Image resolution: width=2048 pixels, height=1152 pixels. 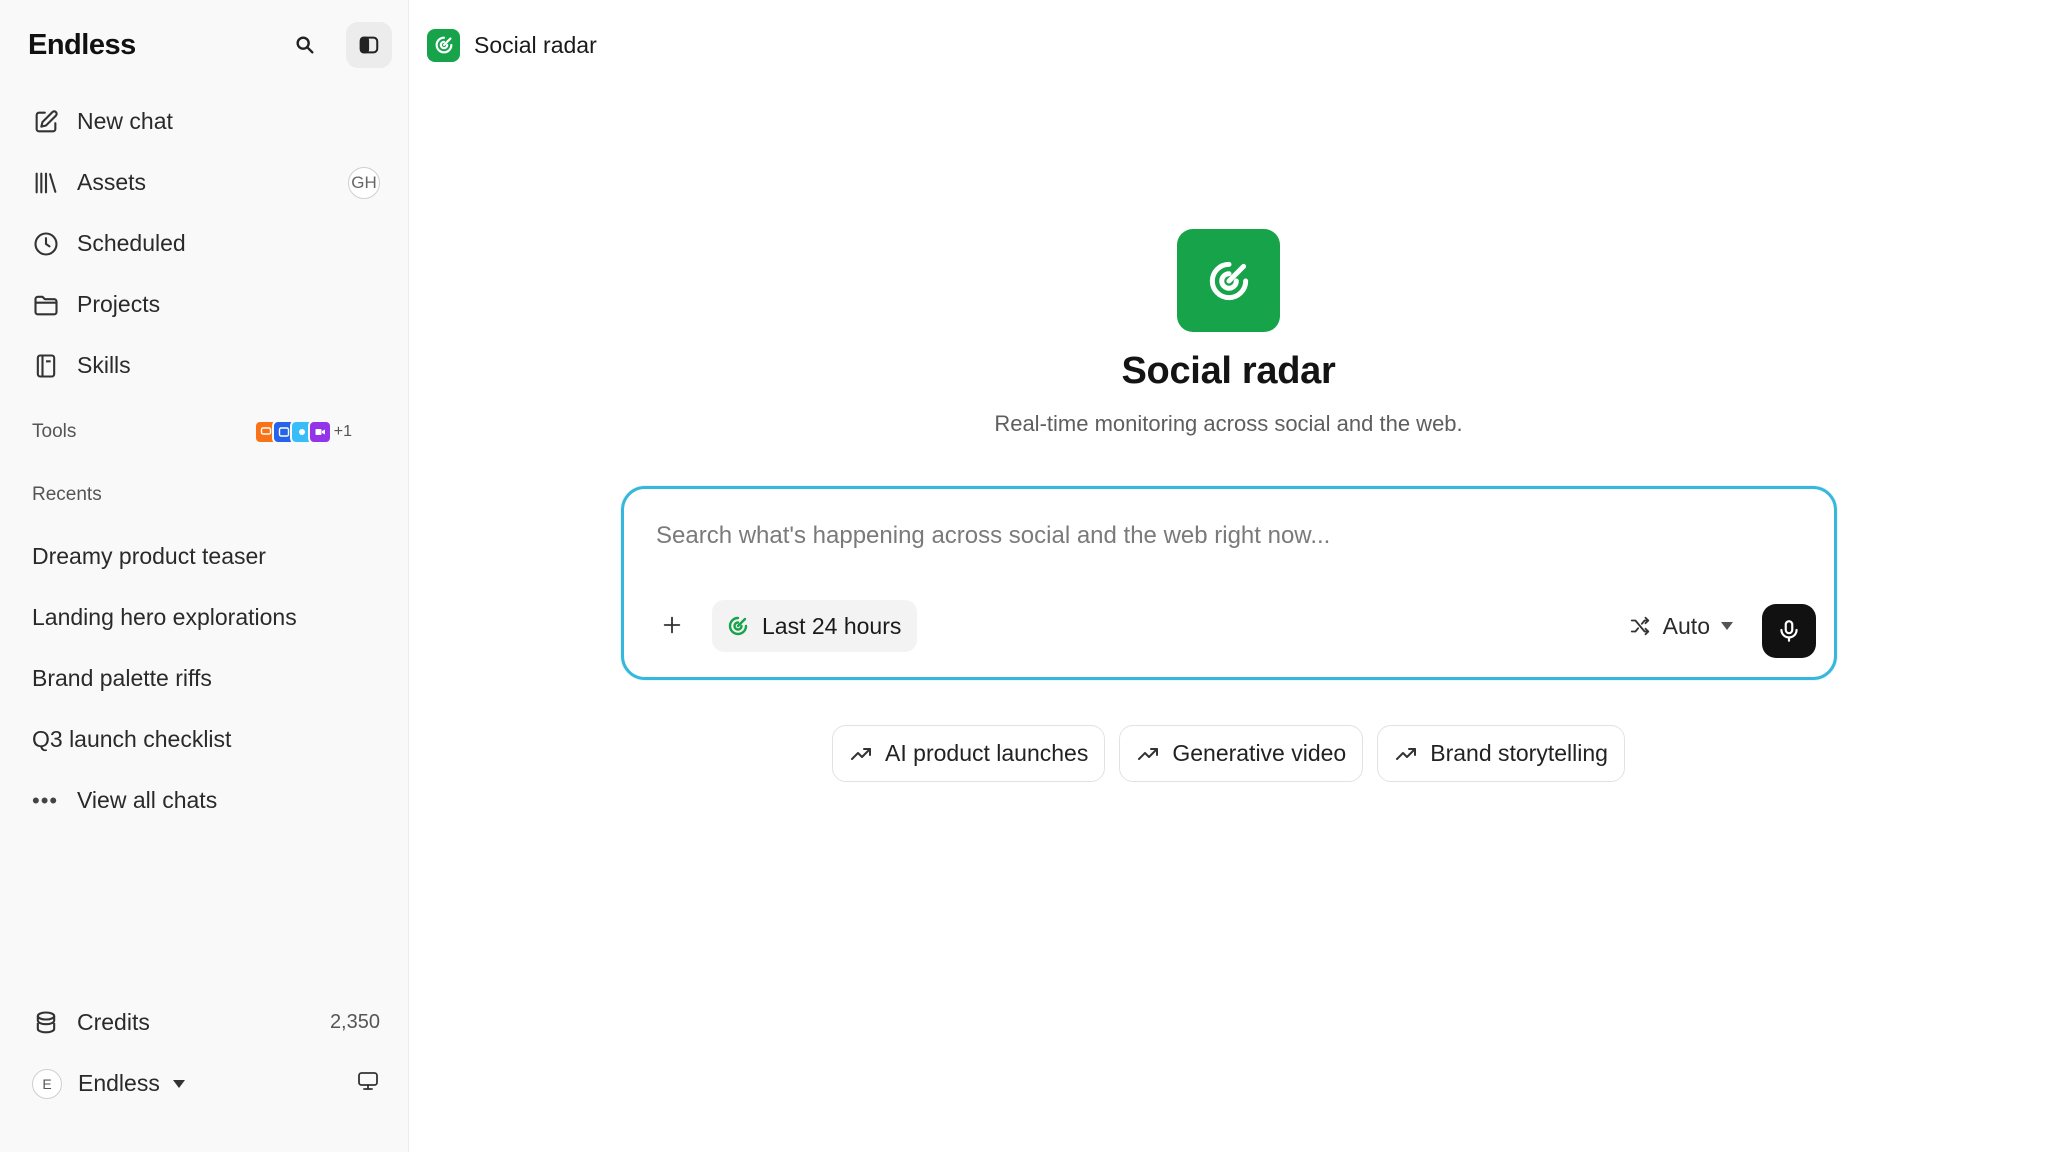 I want to click on time-filter-label: Last 24 hours, so click(x=832, y=625).